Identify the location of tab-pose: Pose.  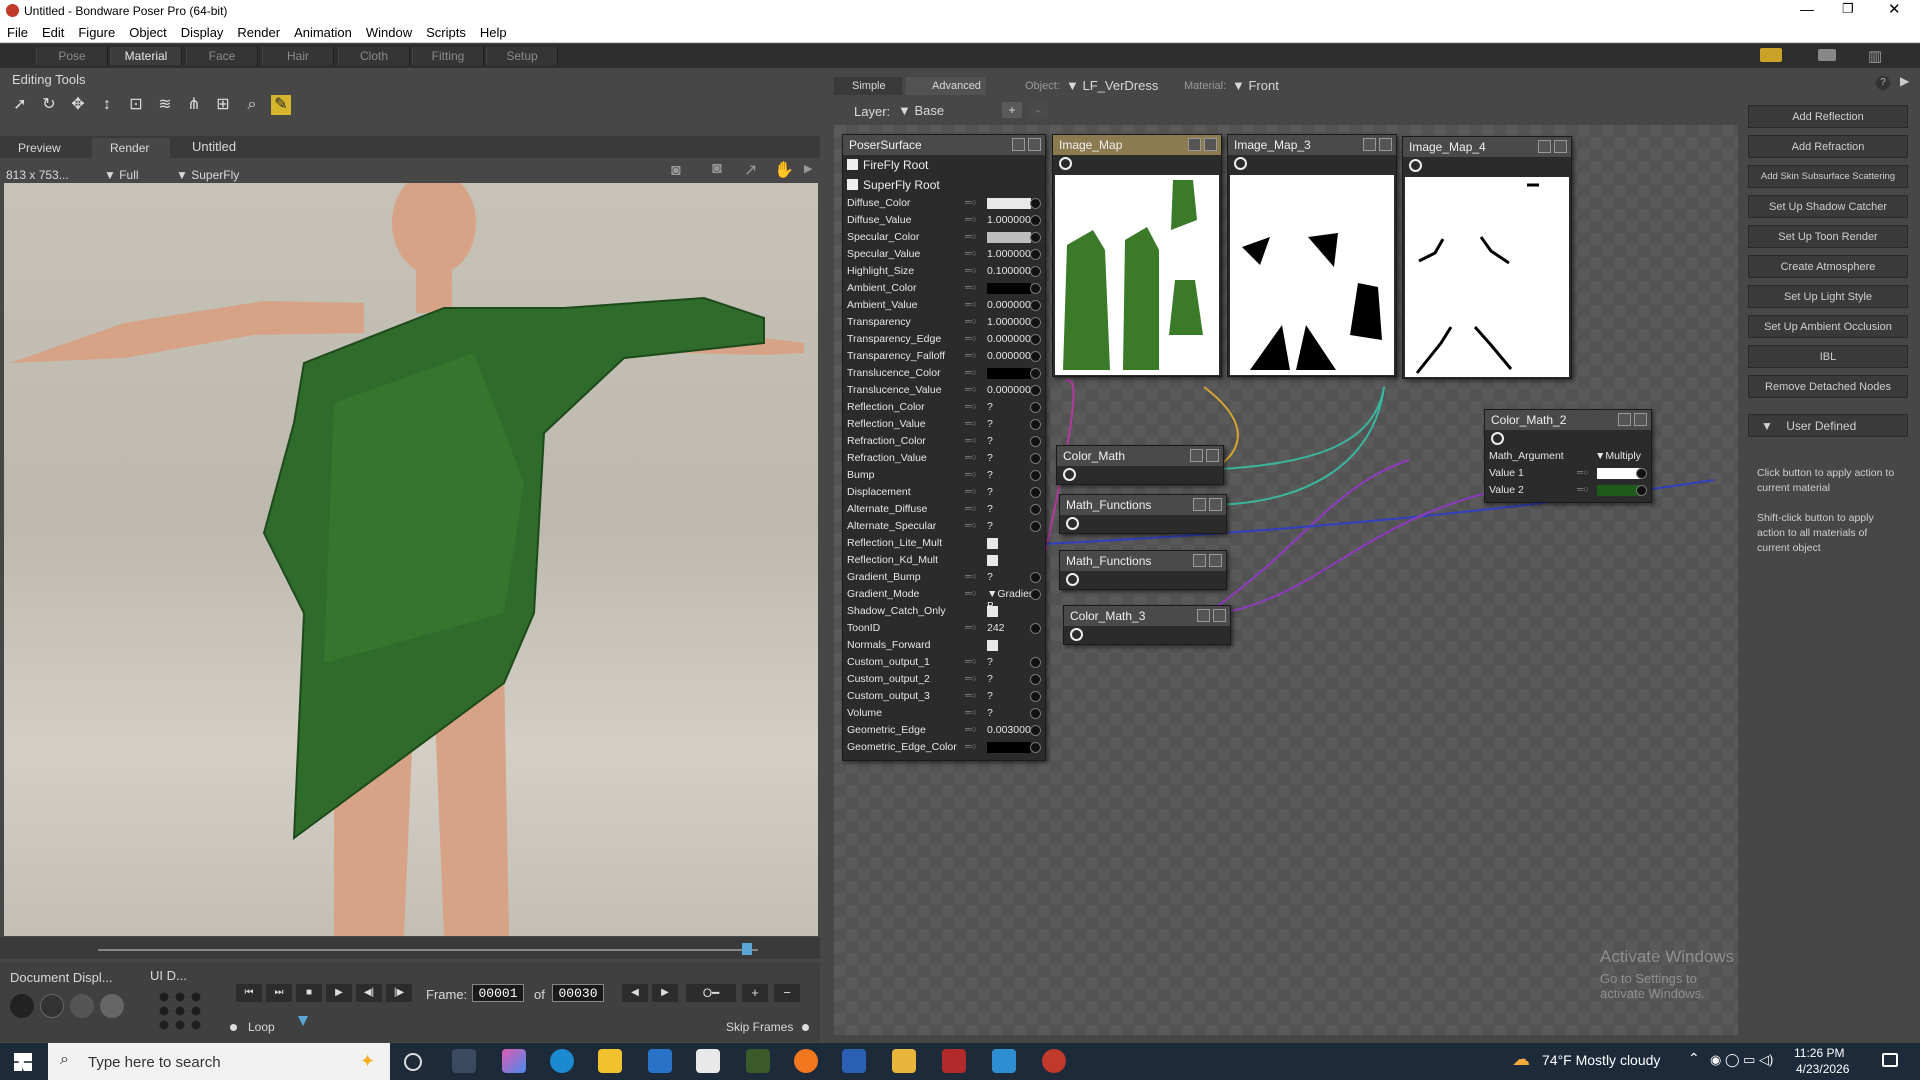
(72, 56).